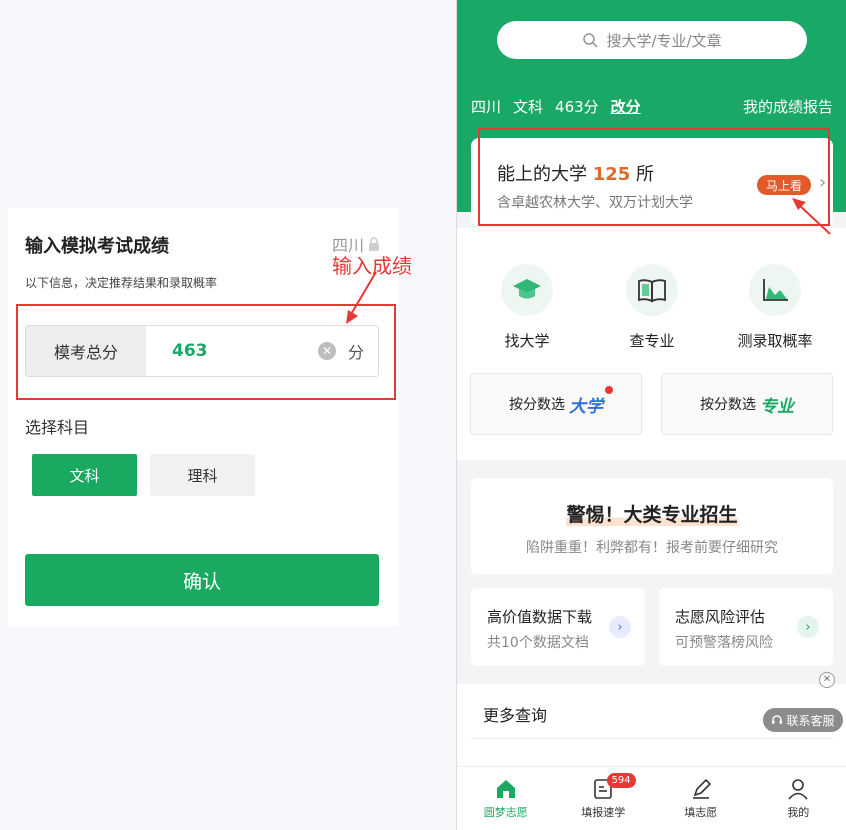 The width and height of the screenshot is (846, 830). Describe the element at coordinates (527, 289) in the screenshot. I see `graduation-cap-icon` at that location.